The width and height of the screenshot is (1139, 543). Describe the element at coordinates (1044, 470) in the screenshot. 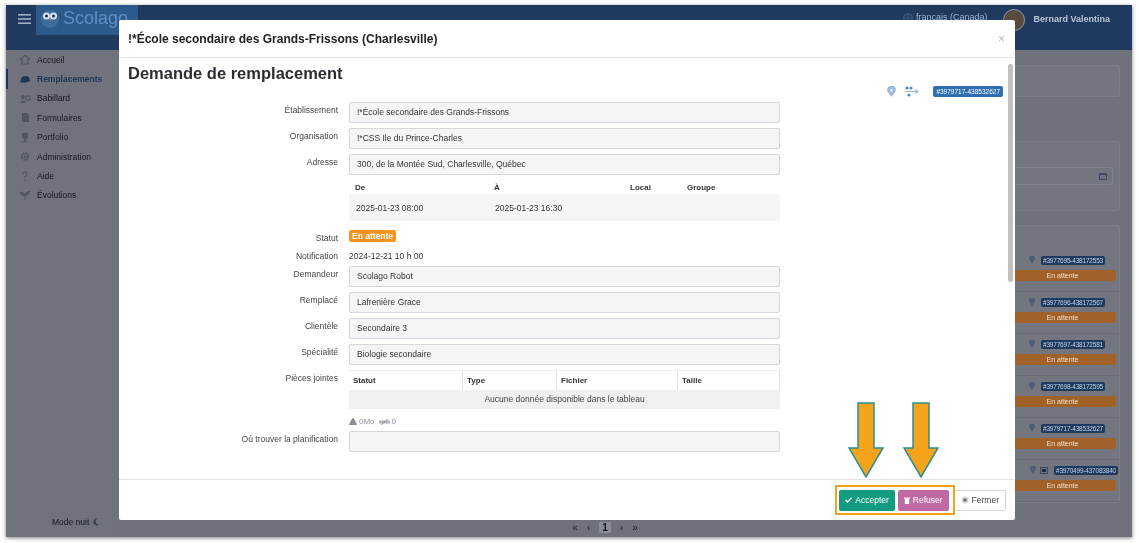

I see `image-icon` at that location.